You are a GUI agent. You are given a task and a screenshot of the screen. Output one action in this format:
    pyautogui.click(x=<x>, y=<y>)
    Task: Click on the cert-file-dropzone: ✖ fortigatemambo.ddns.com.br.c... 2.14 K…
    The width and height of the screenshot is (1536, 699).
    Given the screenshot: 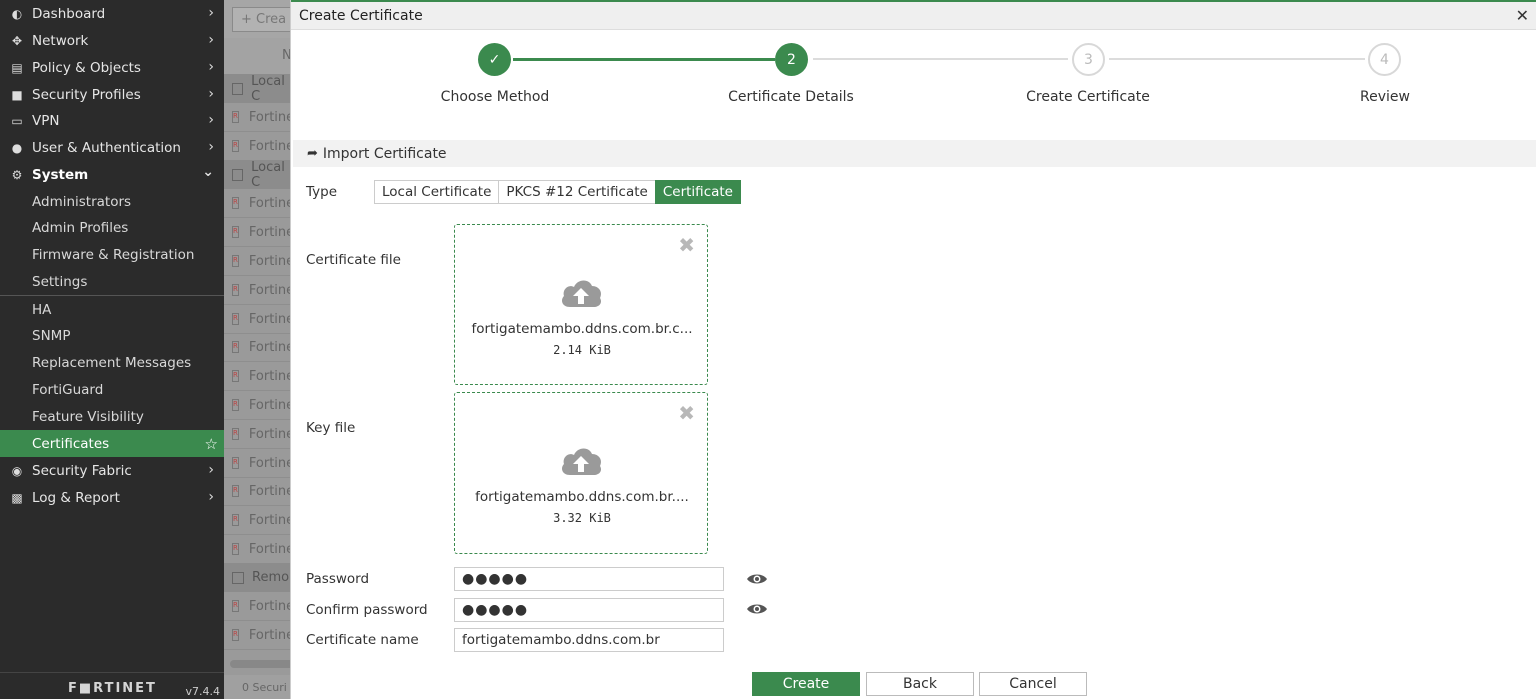 What is the action you would take?
    pyautogui.click(x=581, y=304)
    